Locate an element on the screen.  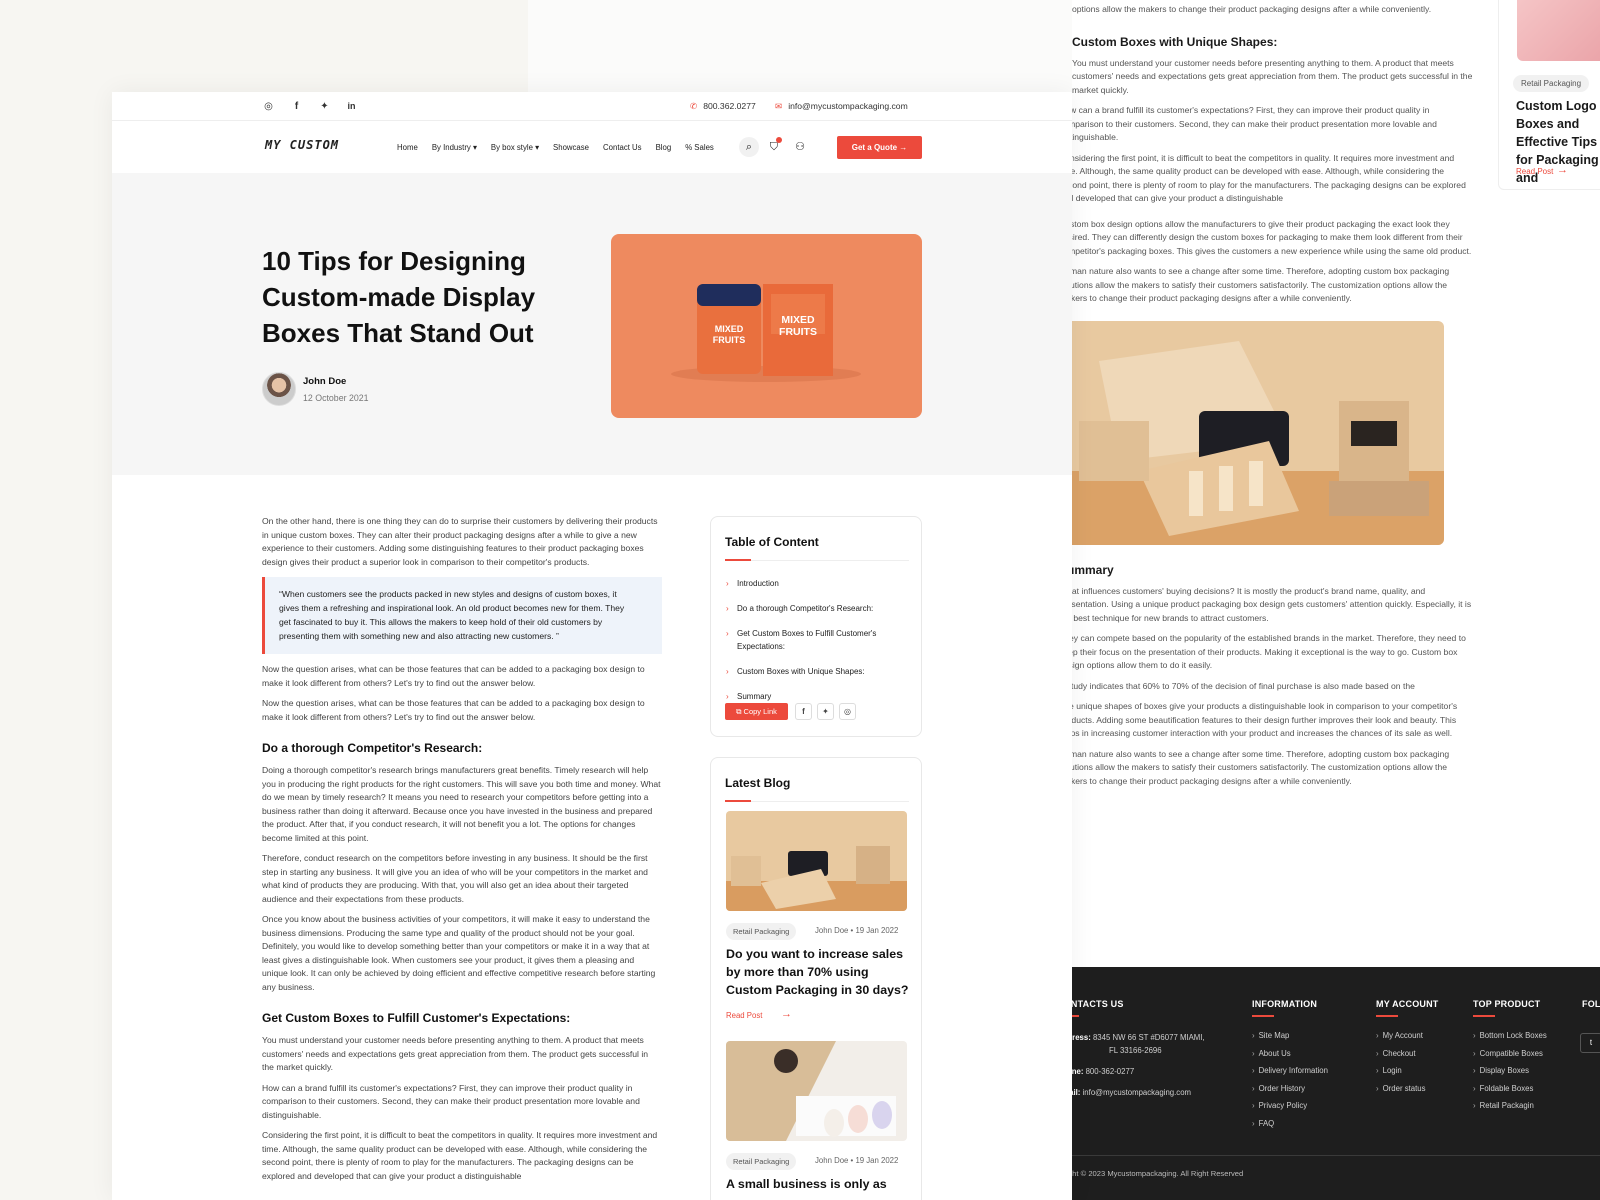
get-a-quote-button: Get a Quote → is located at coordinates (879, 147).